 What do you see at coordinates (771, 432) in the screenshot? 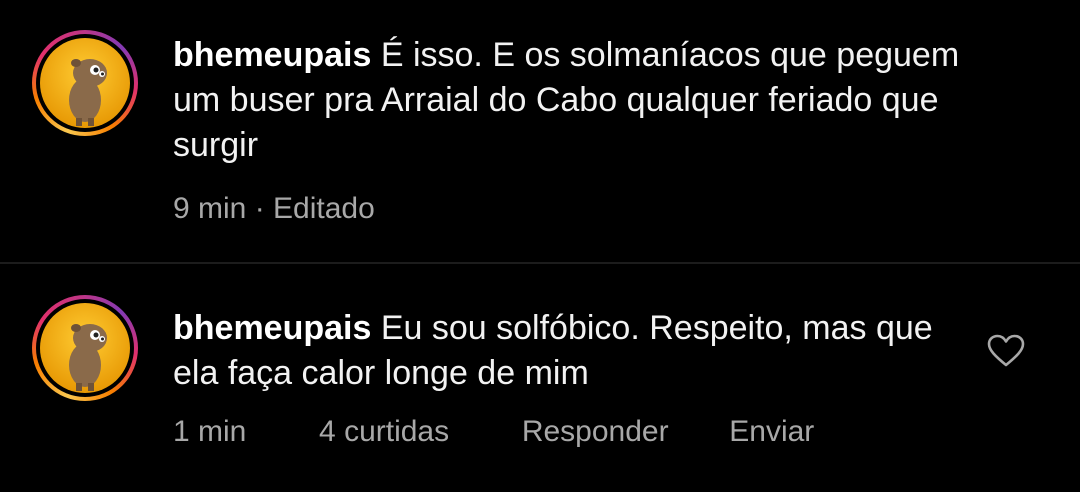
I see `send-button: Enviar` at bounding box center [771, 432].